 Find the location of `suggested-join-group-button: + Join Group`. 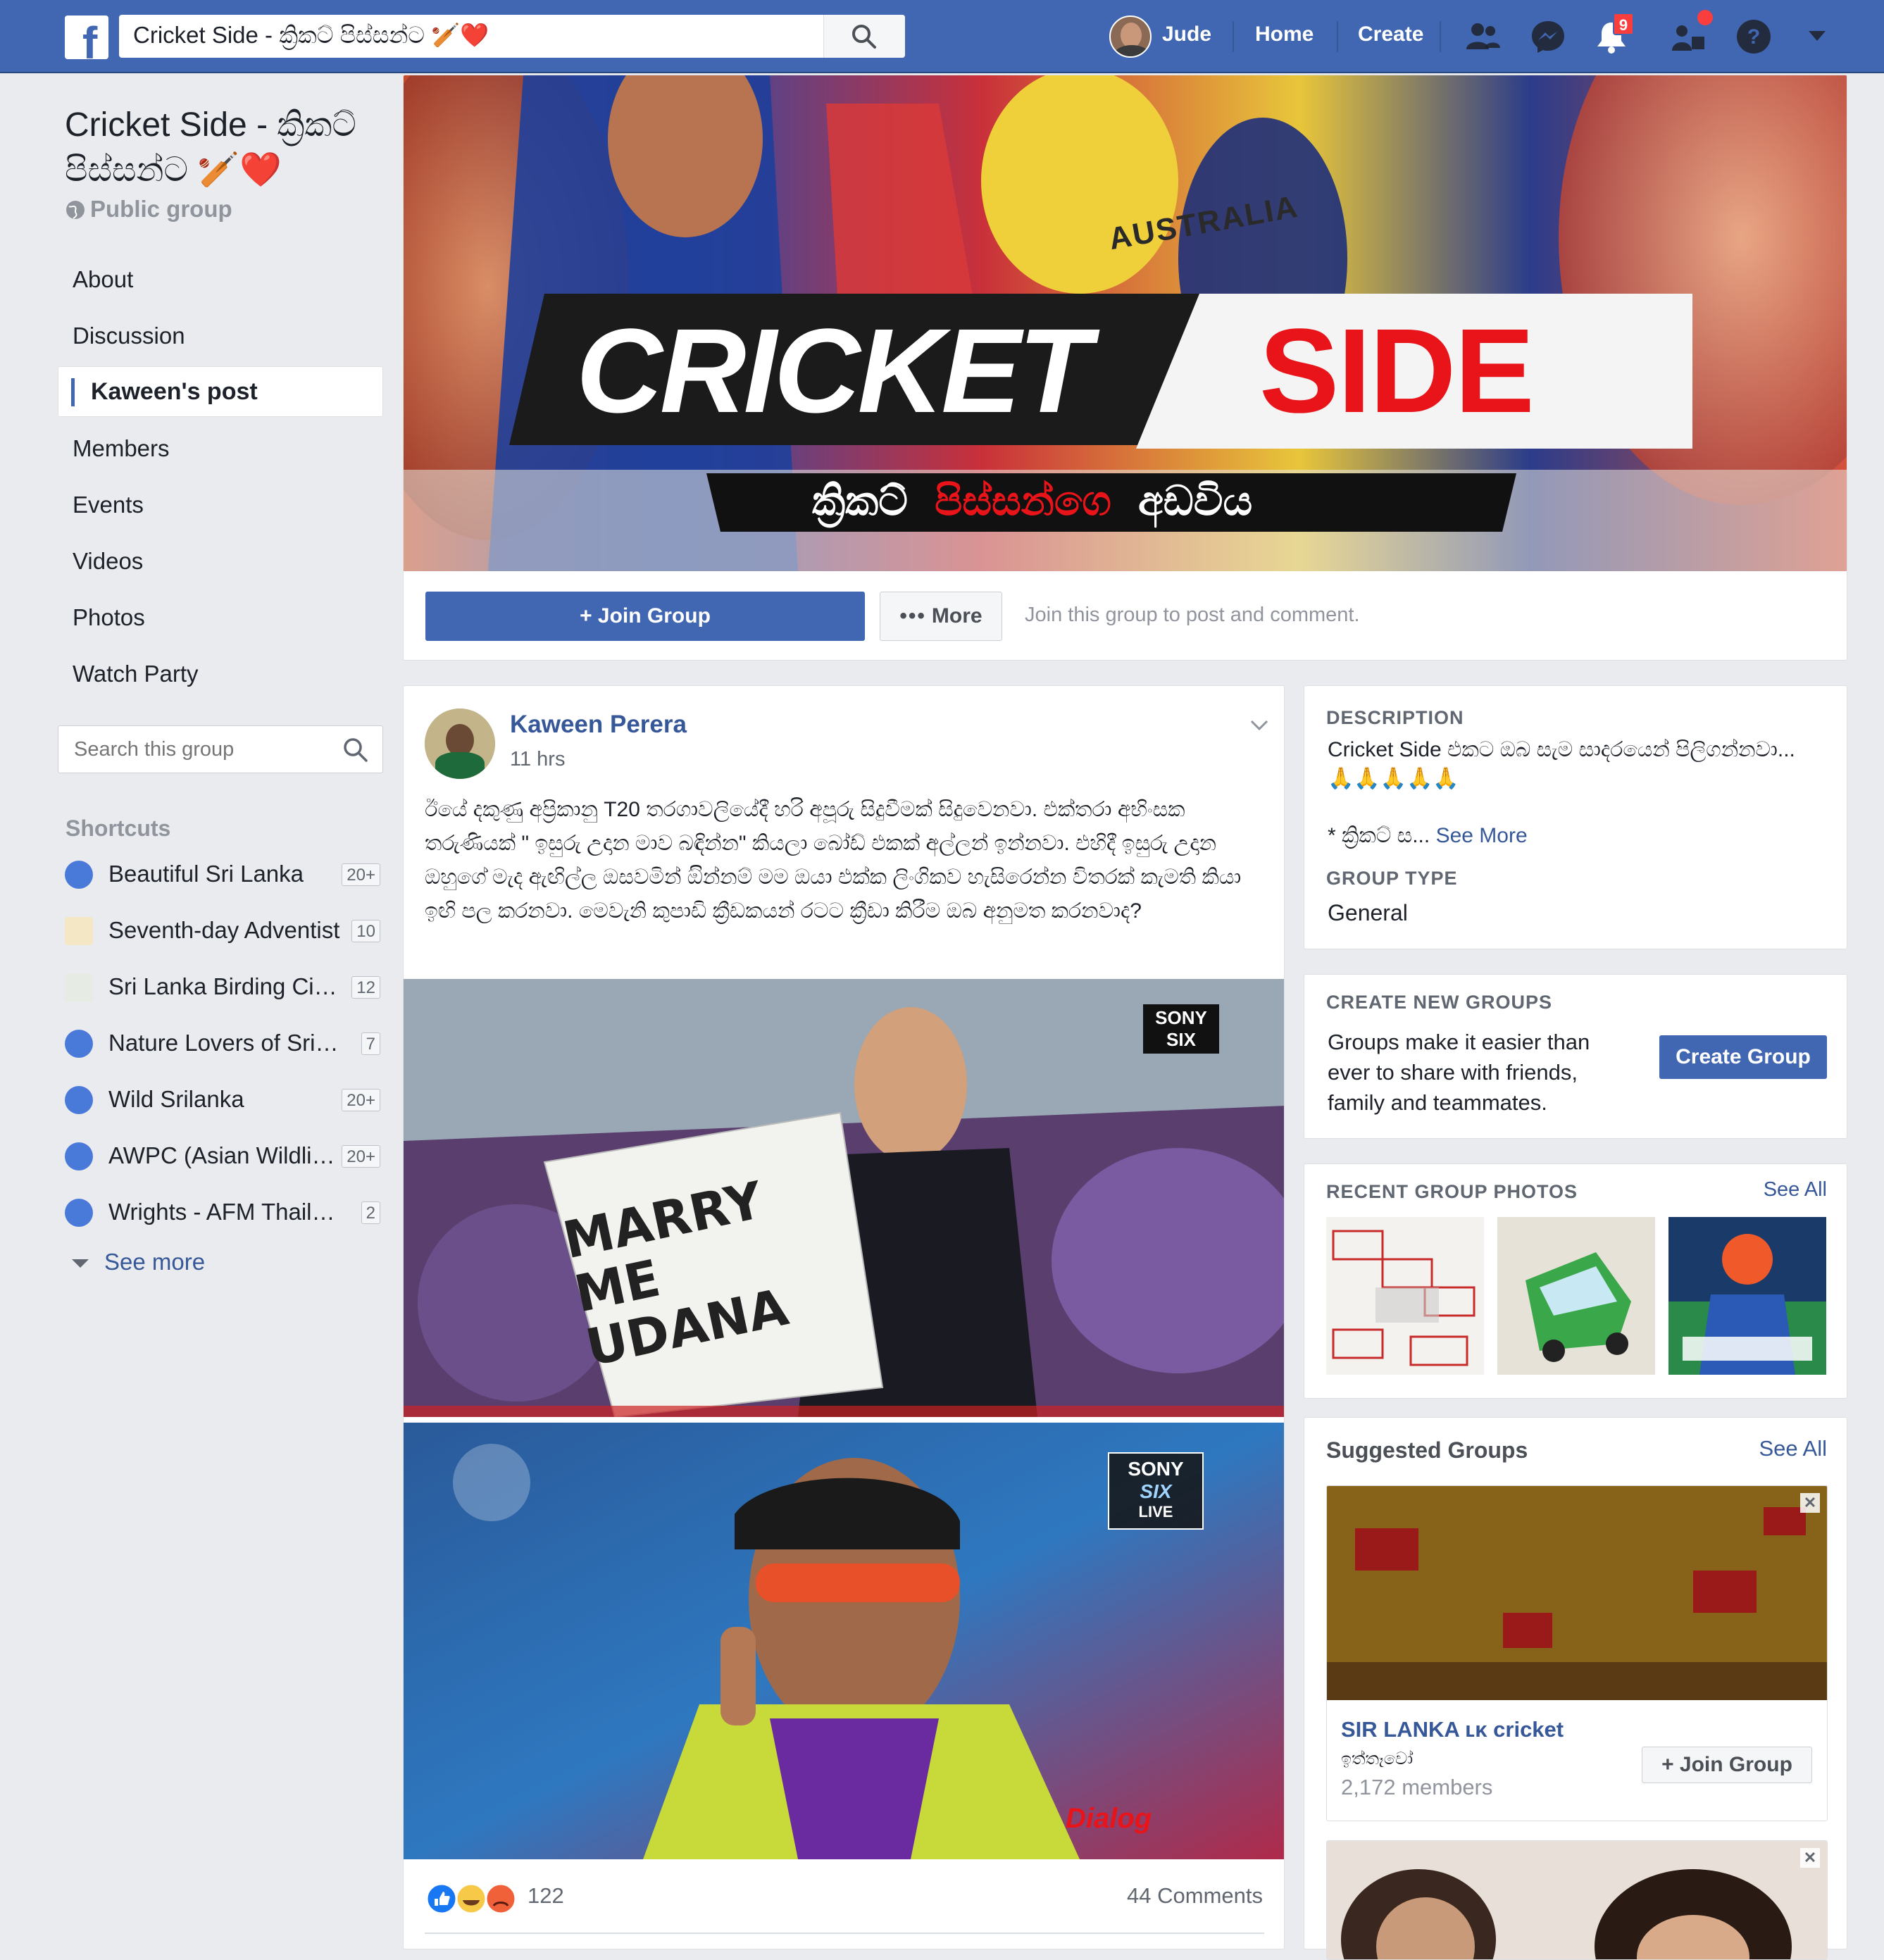

suggested-join-group-button: + Join Group is located at coordinates (1727, 1765).